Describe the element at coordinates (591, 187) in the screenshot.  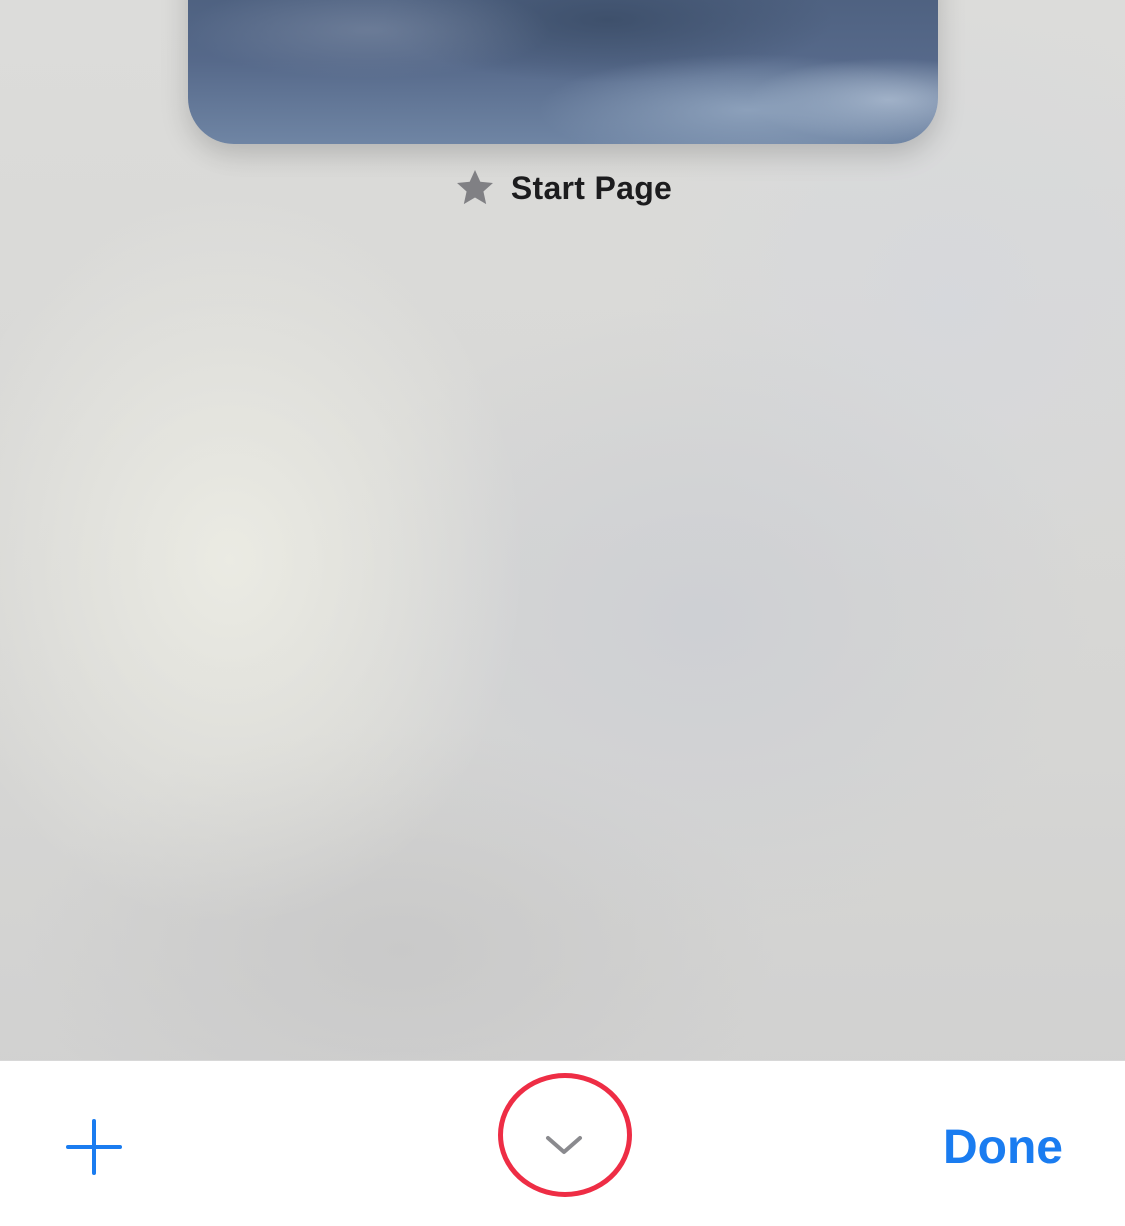
I see `tab-title: Start Page` at that location.